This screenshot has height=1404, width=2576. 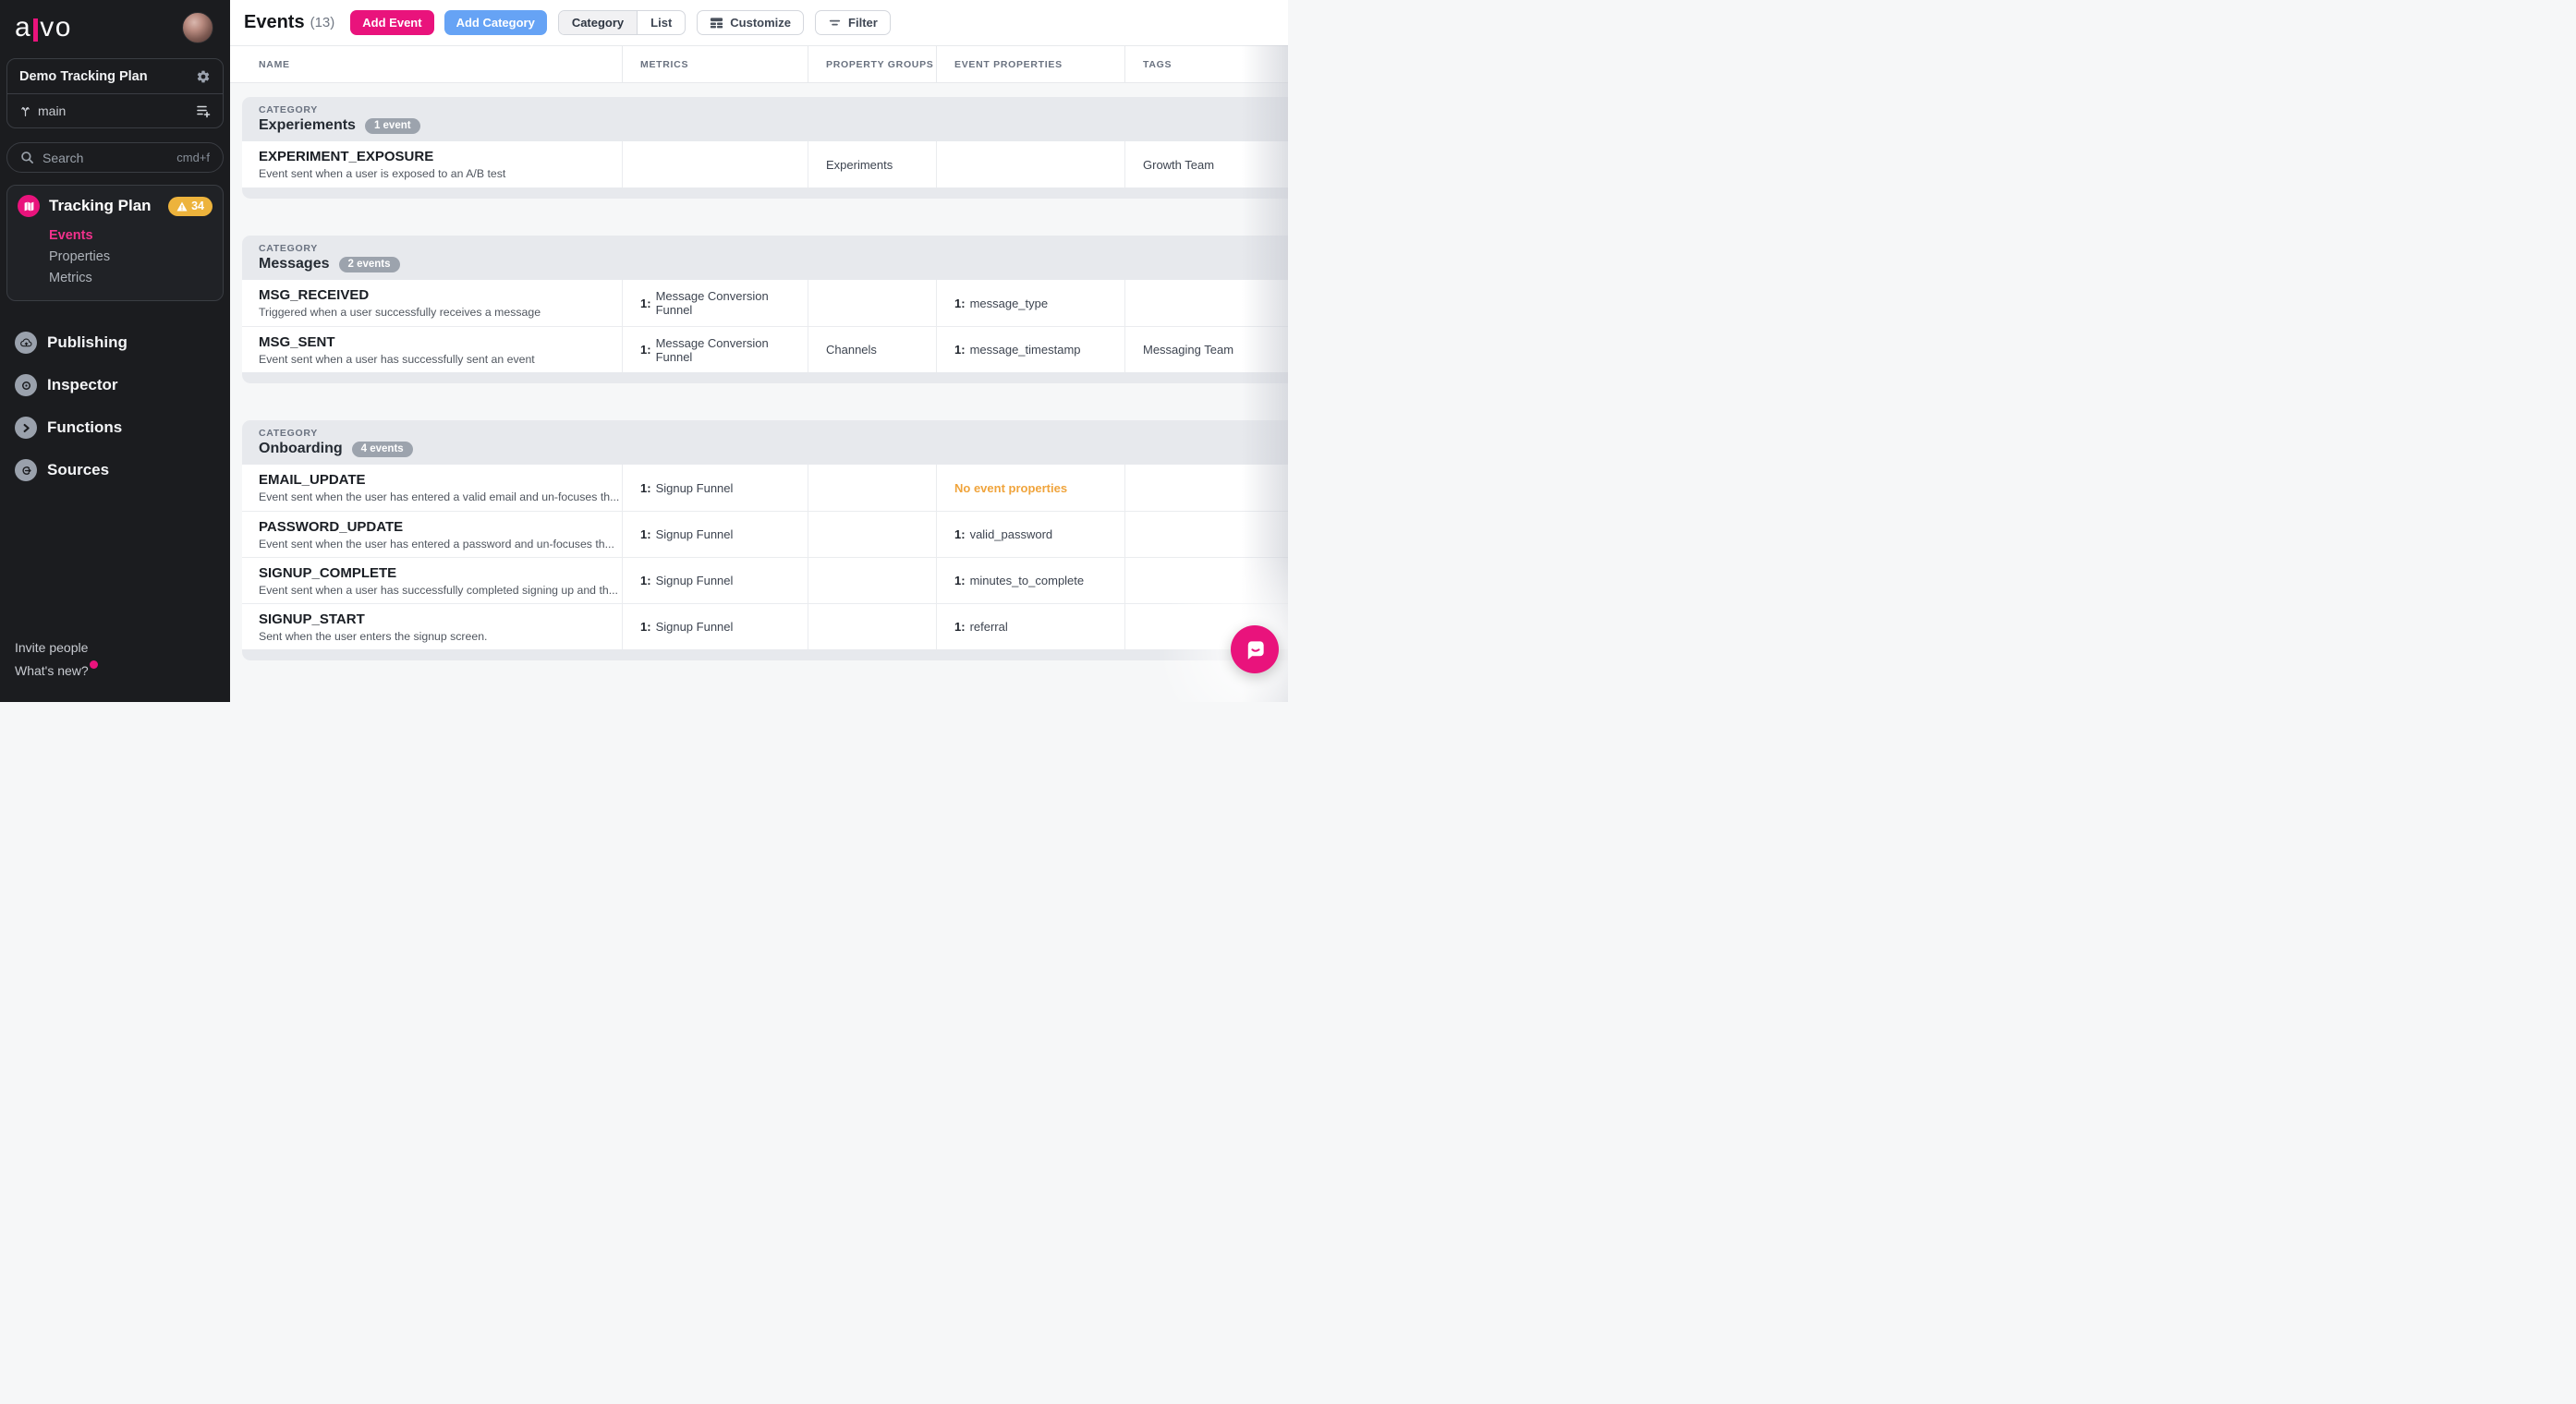 I want to click on gear-icon, so click(x=203, y=77).